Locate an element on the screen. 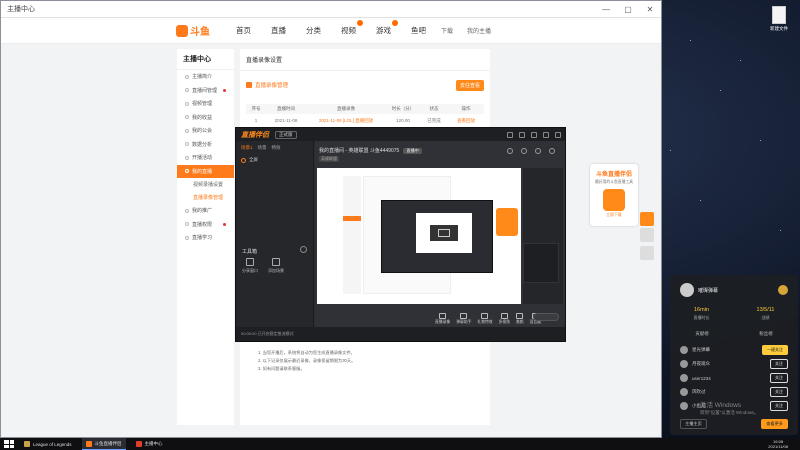 The width and height of the screenshot is (800, 450). more-button: 查看更多 is located at coordinates (774, 424).